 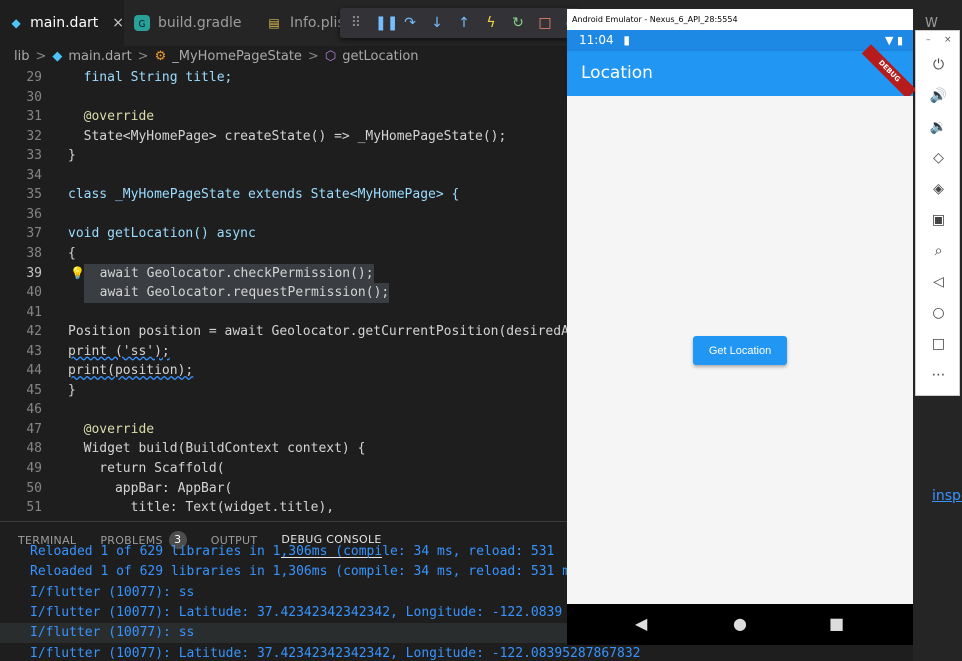 I want to click on get-location-button: Get Location, so click(x=740, y=350).